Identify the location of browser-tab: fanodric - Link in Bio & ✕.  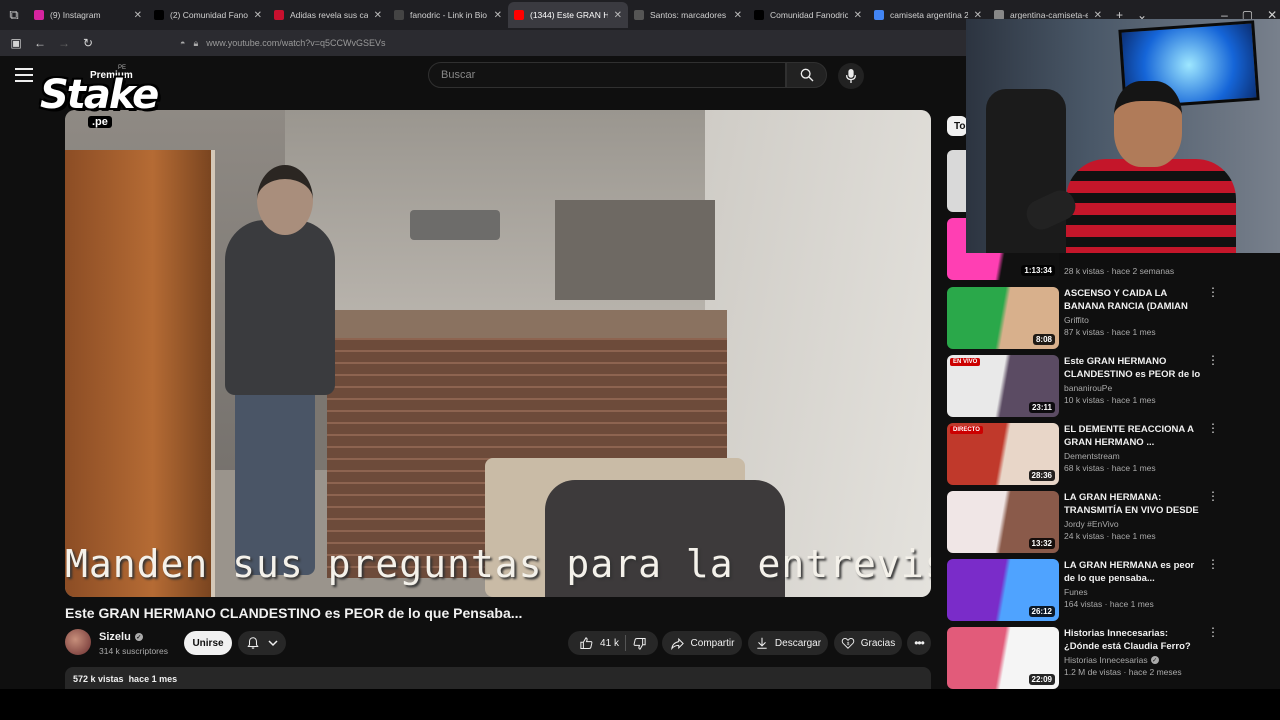
(448, 15).